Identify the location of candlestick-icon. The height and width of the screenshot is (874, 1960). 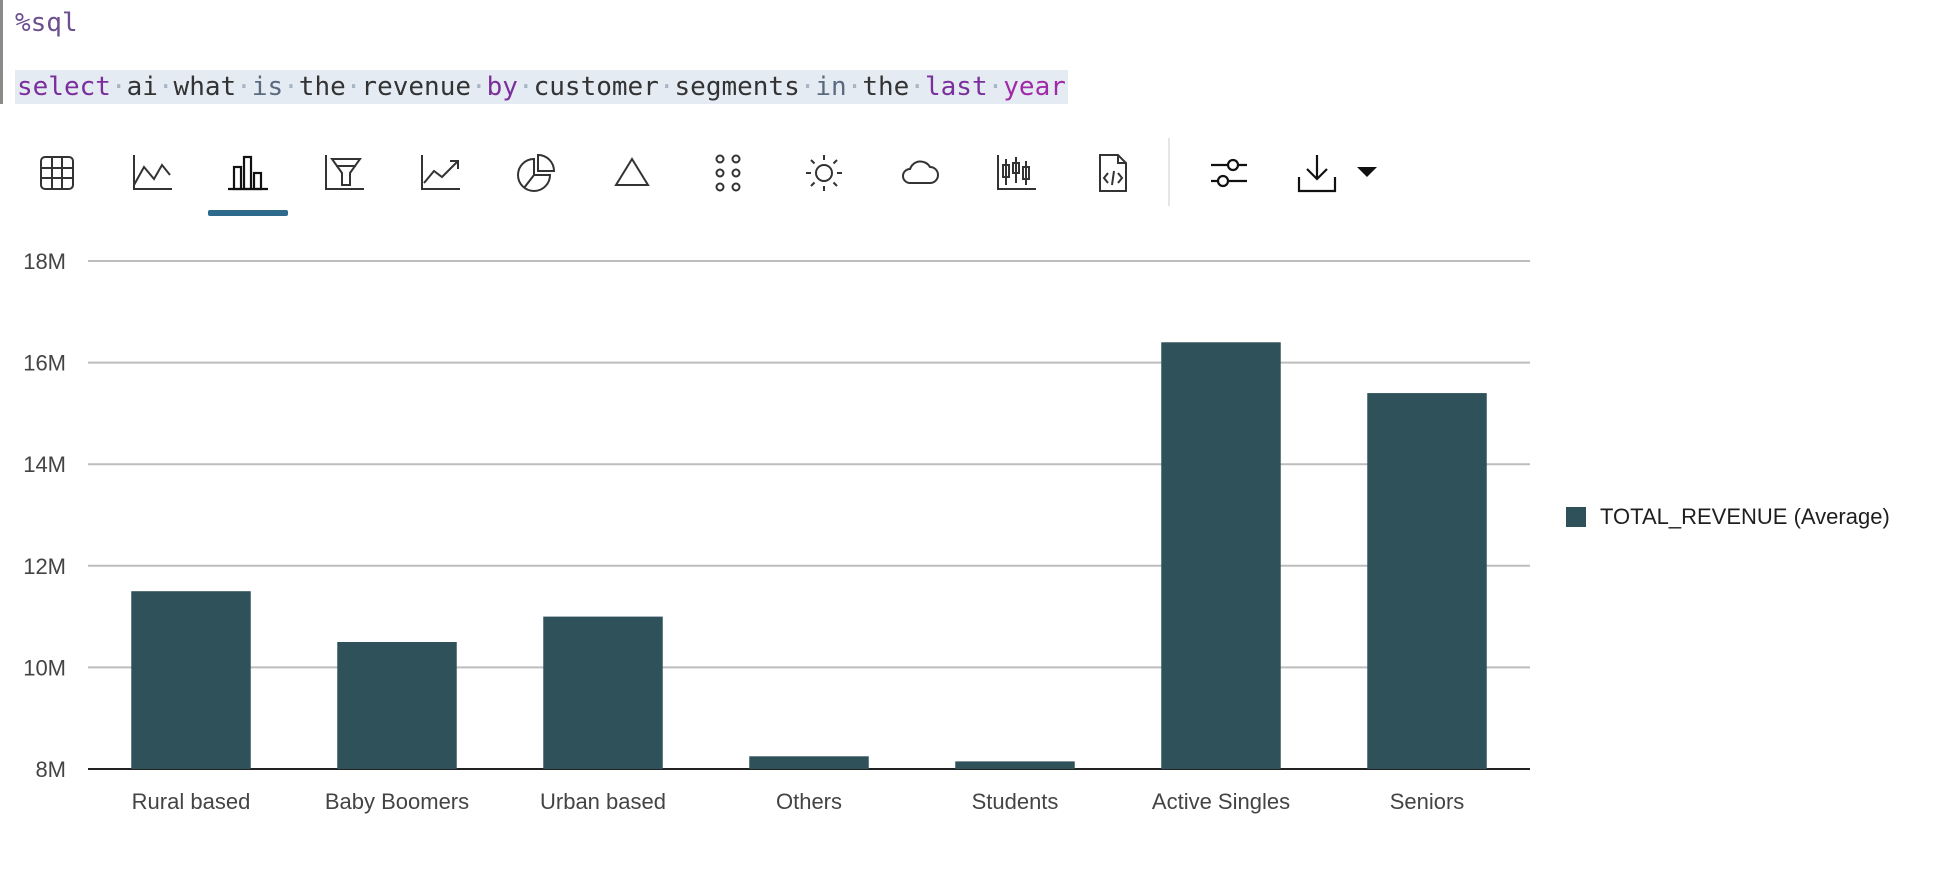
(1016, 173).